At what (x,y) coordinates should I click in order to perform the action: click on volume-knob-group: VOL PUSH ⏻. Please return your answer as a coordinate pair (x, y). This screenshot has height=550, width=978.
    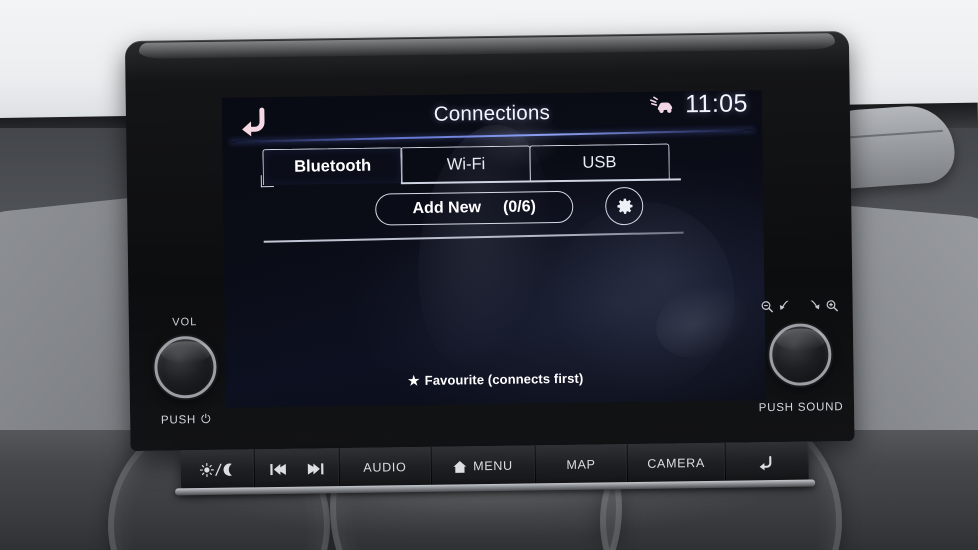
    Looking at the image, I should click on (186, 376).